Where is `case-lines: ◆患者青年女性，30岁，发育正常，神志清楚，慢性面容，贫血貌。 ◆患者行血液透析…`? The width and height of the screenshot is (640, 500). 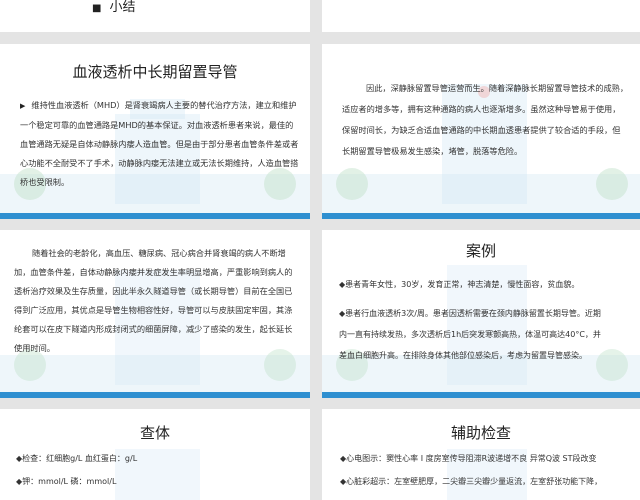
case-lines: ◆患者青年女性，30岁，发育正常，神志清楚，慢性面容，贫血貌。 ◆患者行血液透析… is located at coordinates (470, 320).